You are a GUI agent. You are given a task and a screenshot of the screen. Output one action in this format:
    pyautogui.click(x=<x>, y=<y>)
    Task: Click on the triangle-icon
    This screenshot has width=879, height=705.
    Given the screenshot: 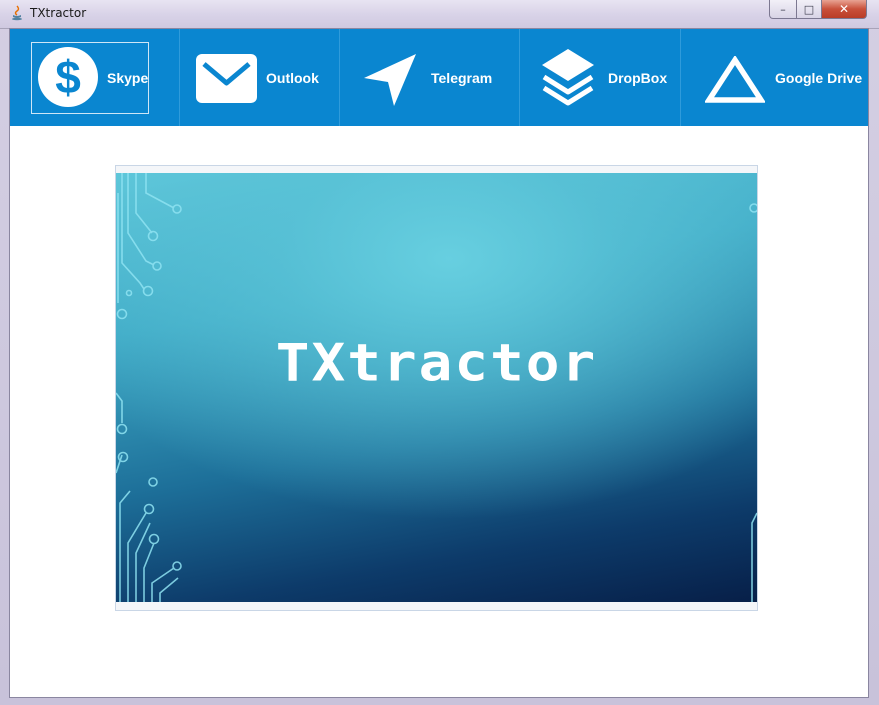 What is the action you would take?
    pyautogui.click(x=735, y=79)
    